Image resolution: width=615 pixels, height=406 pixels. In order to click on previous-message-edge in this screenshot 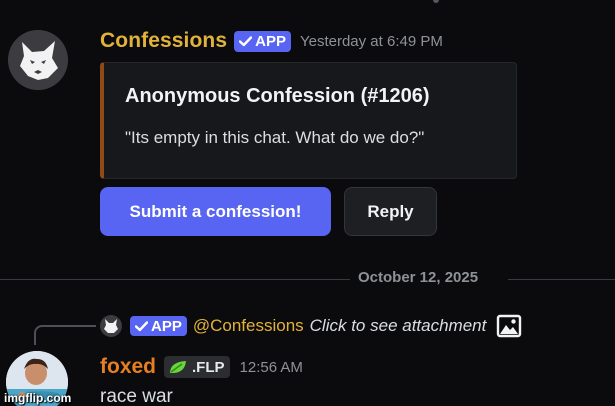, I will do `click(307, 3)`.